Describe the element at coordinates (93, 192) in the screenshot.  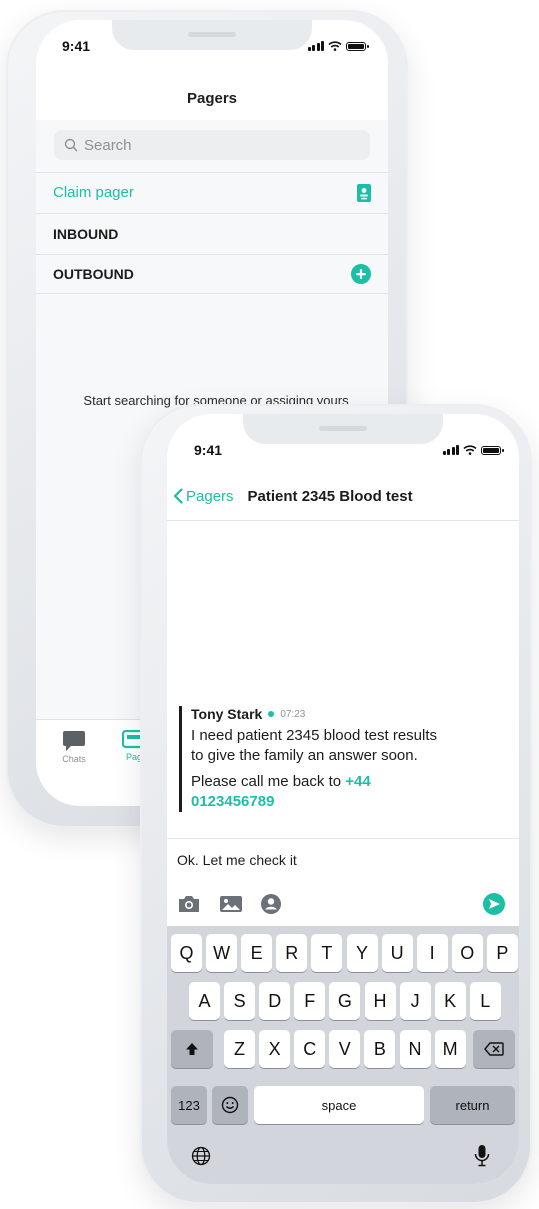
I see `claim-pager-label: Claim pager` at that location.